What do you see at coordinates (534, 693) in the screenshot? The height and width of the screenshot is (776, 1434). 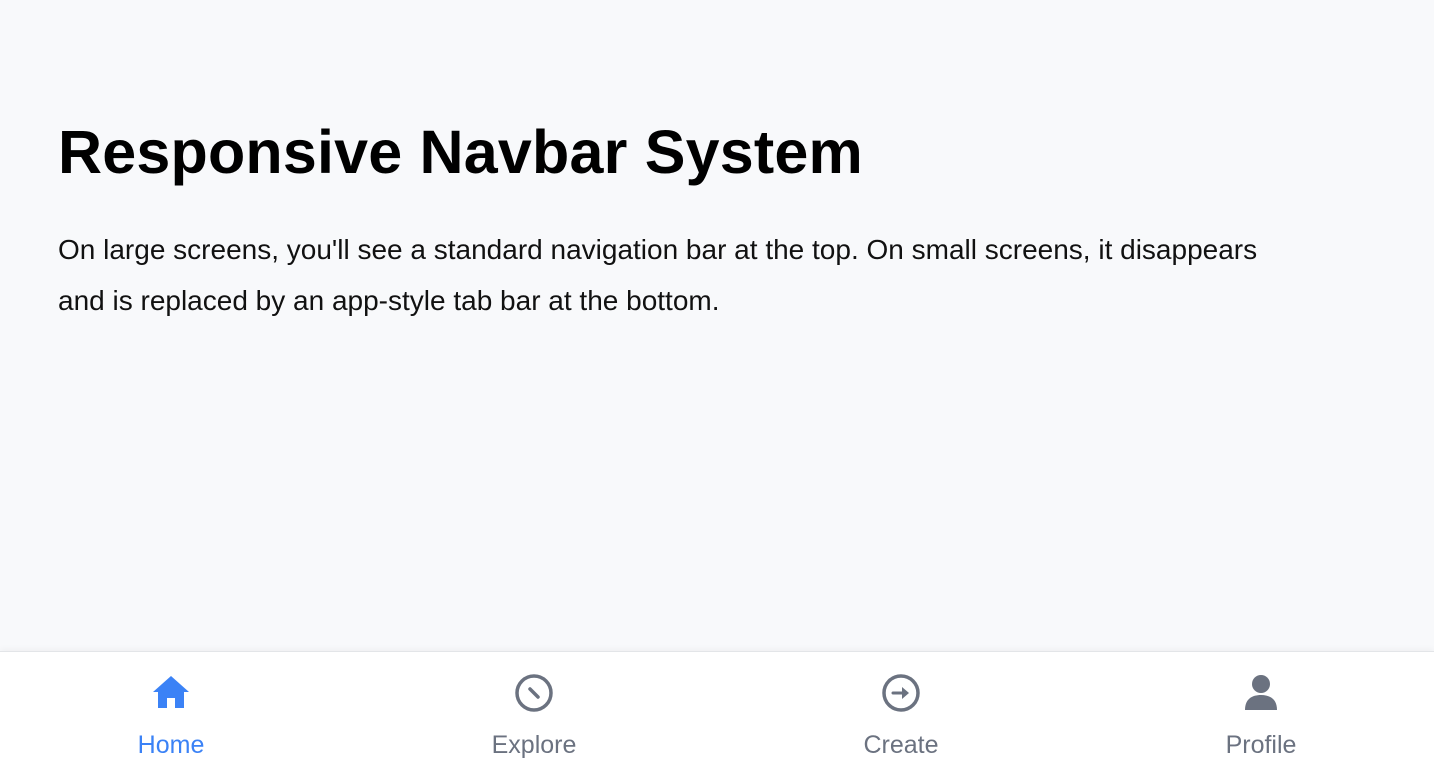 I see `compass-icon` at bounding box center [534, 693].